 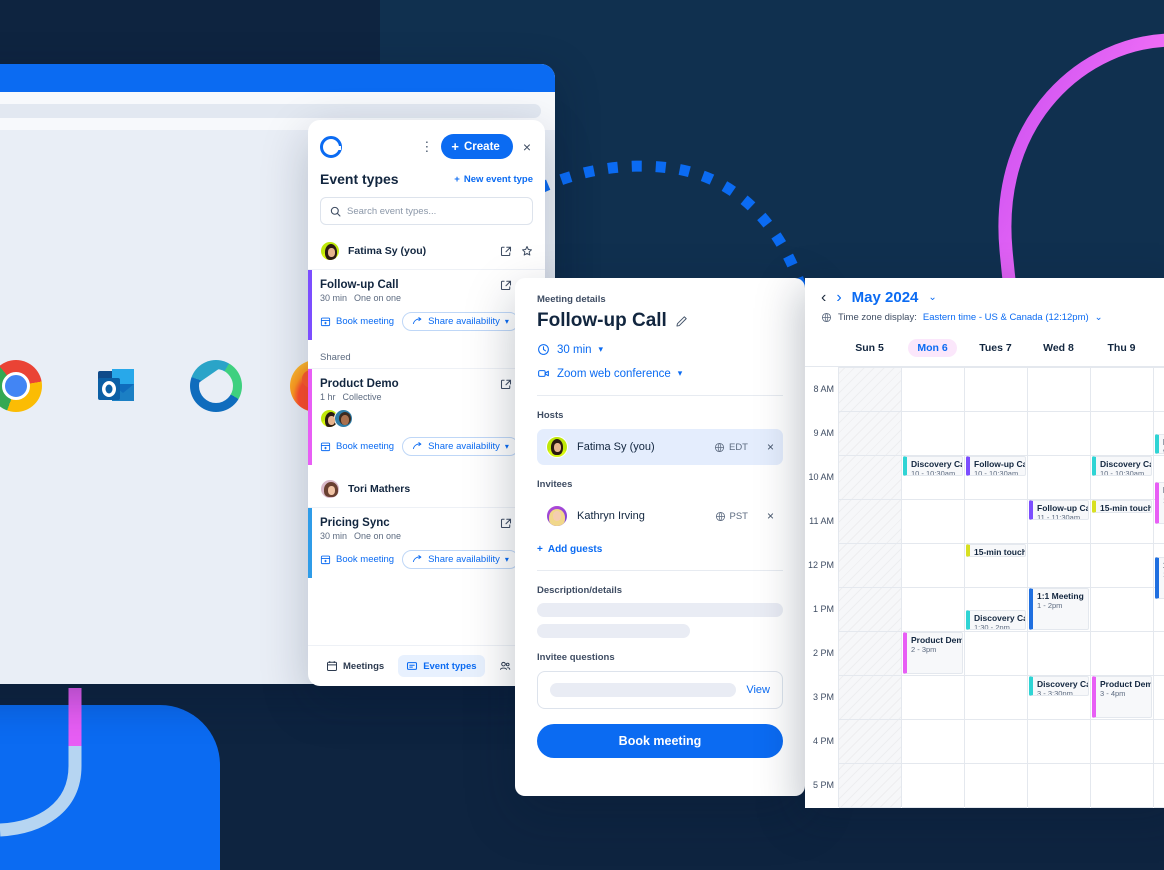 What do you see at coordinates (996, 465) in the screenshot?
I see `calendar-event: Follow-up Call10 - 10:30am` at bounding box center [996, 465].